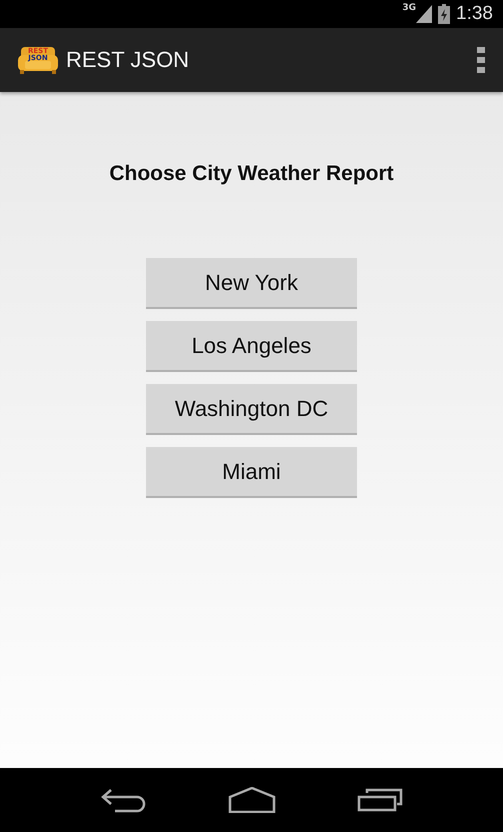 The image size is (503, 832). What do you see at coordinates (444, 14) in the screenshot?
I see `battery-icon` at bounding box center [444, 14].